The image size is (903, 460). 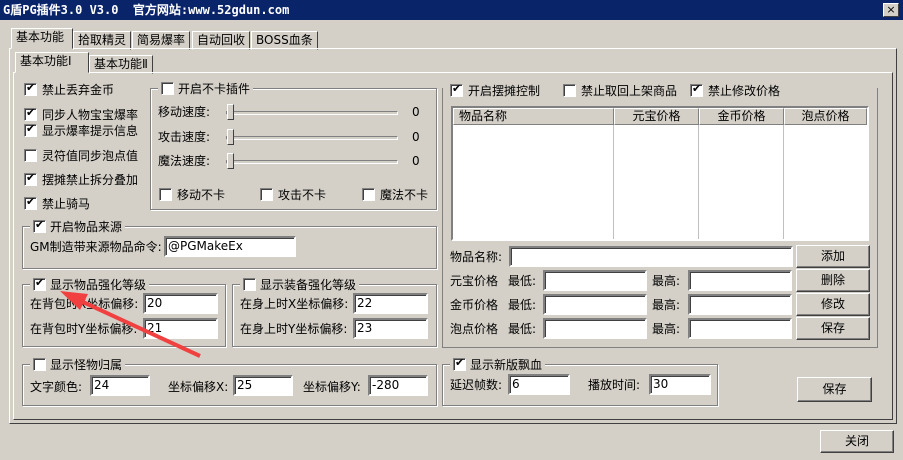 What do you see at coordinates (130, 324) in the screenshot?
I see `annotation-arrow-icon` at bounding box center [130, 324].